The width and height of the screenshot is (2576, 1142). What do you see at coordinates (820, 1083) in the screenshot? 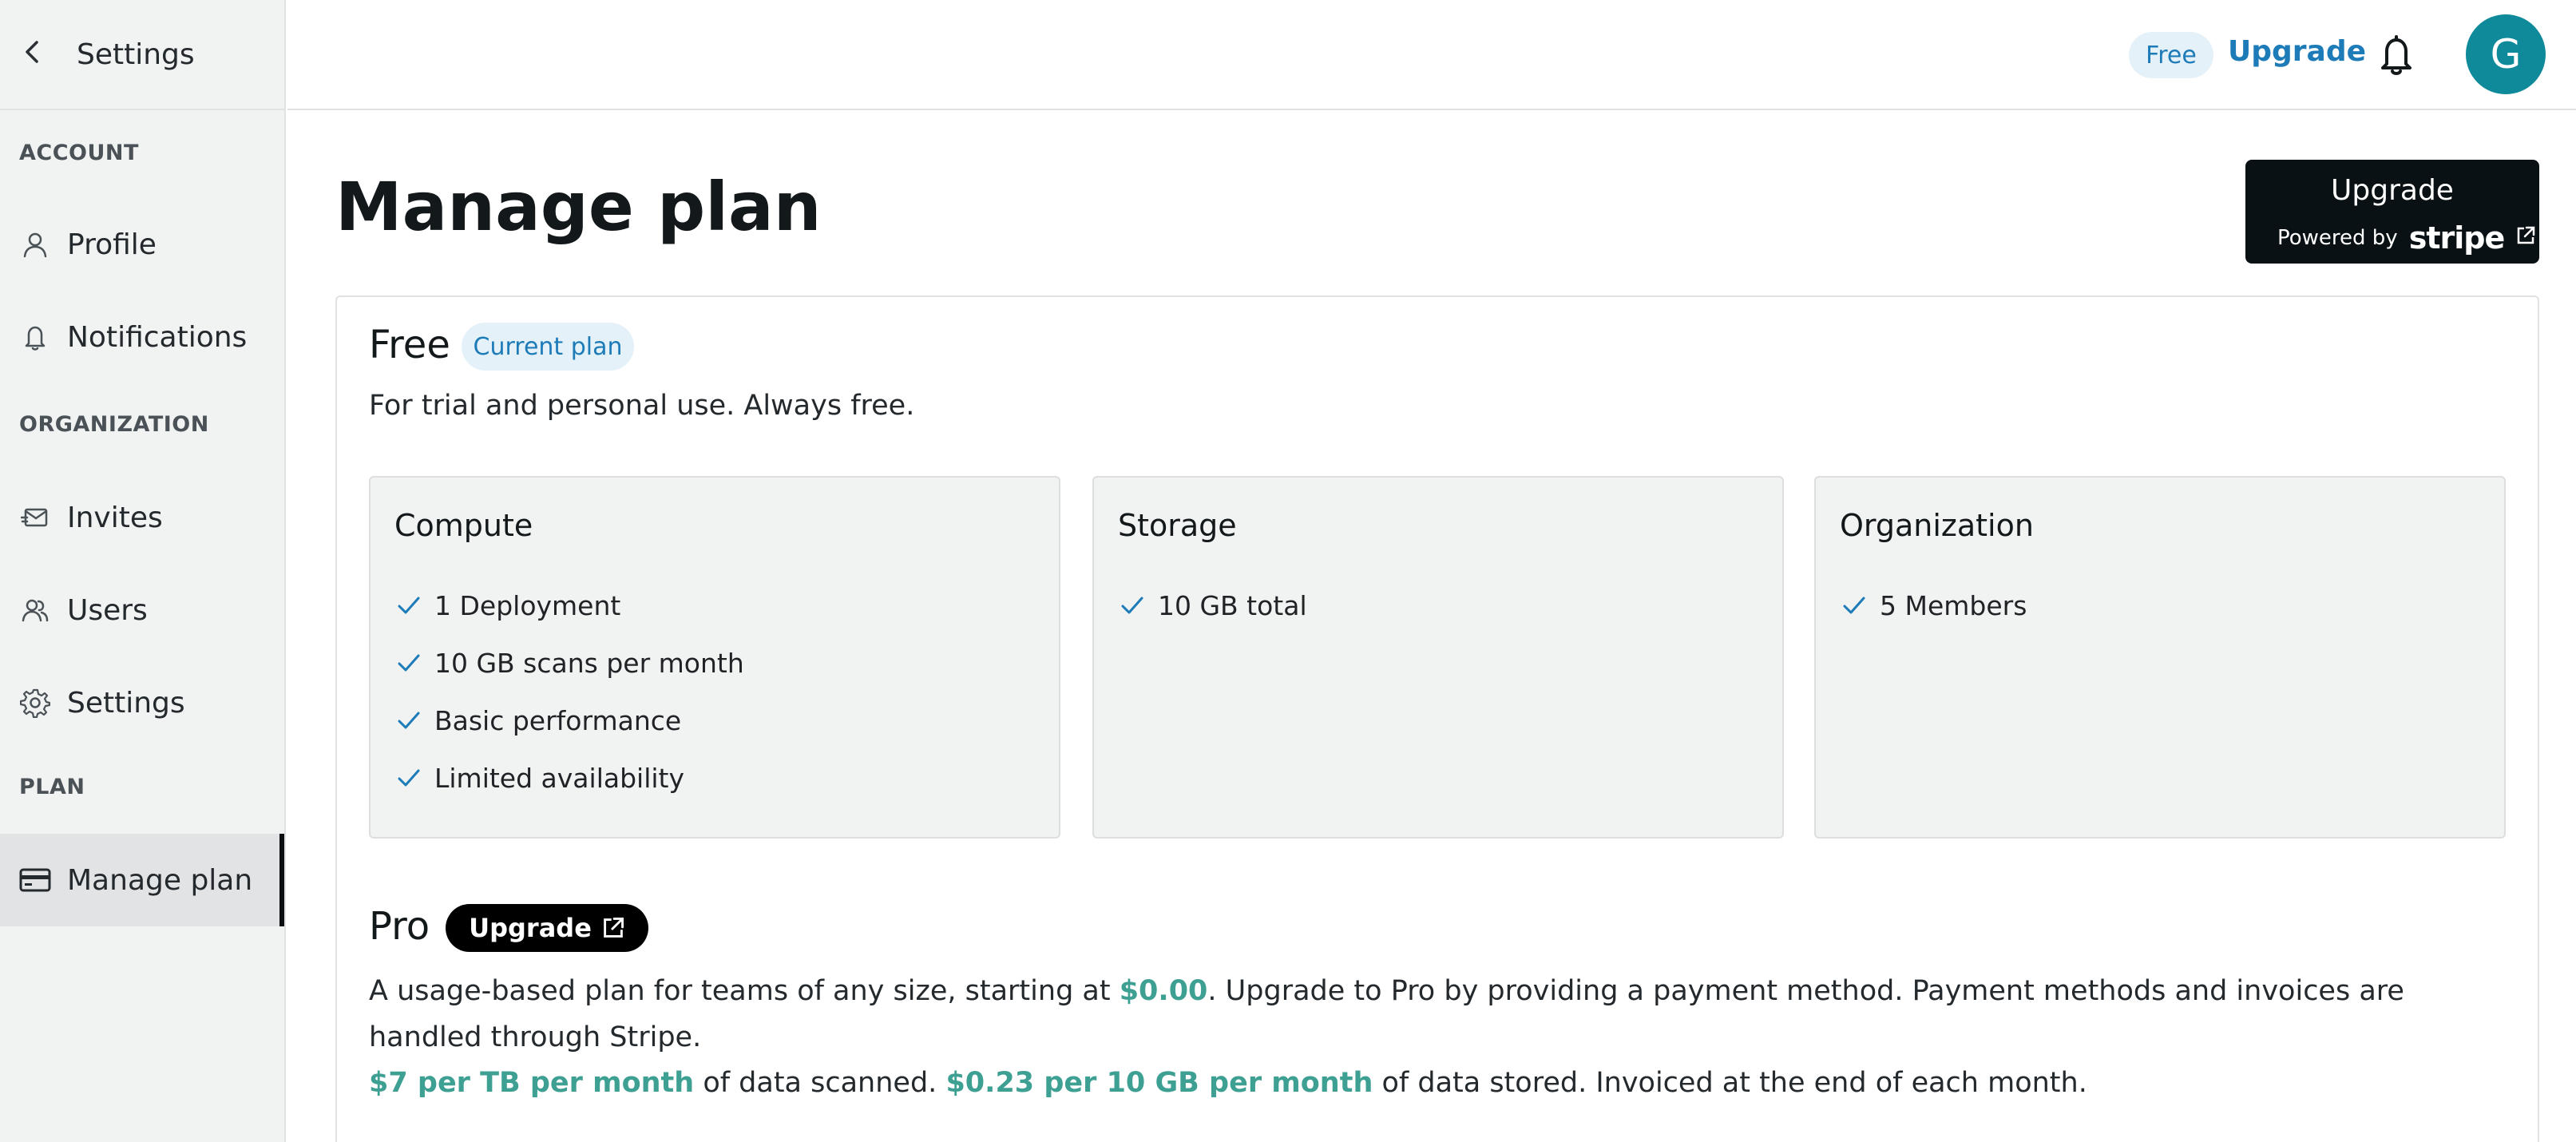
I see `scan-text: of data scanned.` at bounding box center [820, 1083].